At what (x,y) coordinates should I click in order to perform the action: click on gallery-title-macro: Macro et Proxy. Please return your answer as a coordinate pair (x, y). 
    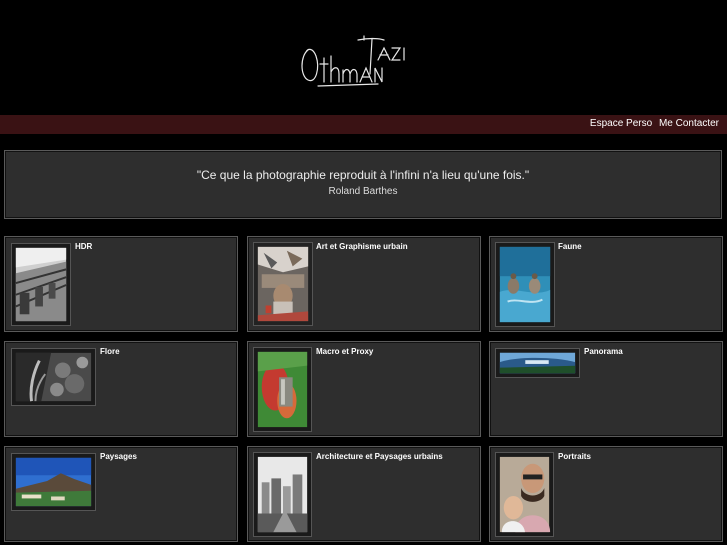
    Looking at the image, I should click on (344, 351).